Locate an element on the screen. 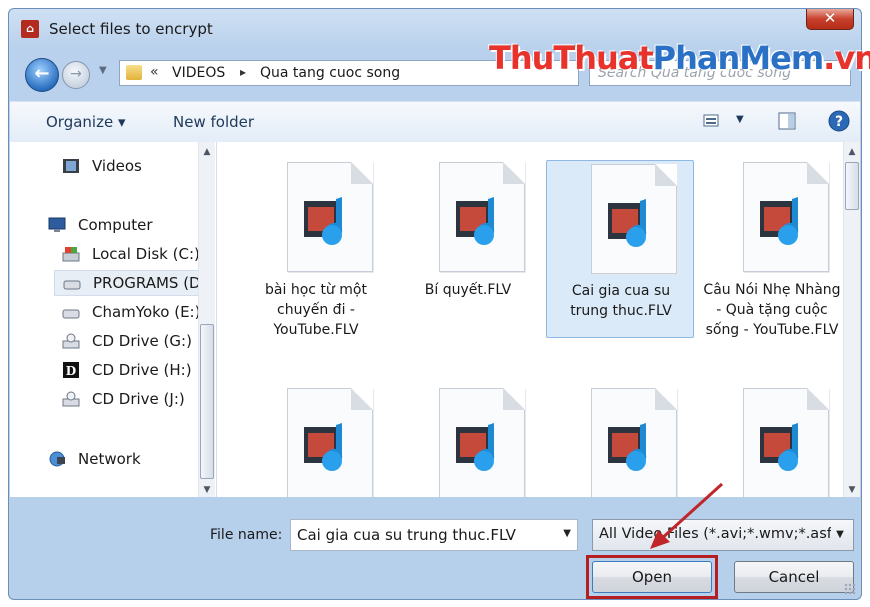 This screenshot has height=607, width=870. annotation-arrow is located at coordinates (687, 515).